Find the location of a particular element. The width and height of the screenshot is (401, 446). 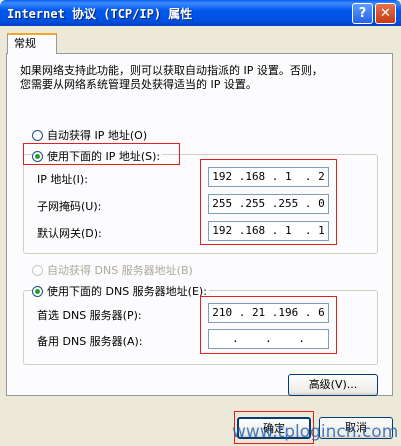

manual-dns-option: 使用下面的 DNS 服务器地址(E): is located at coordinates (120, 291).